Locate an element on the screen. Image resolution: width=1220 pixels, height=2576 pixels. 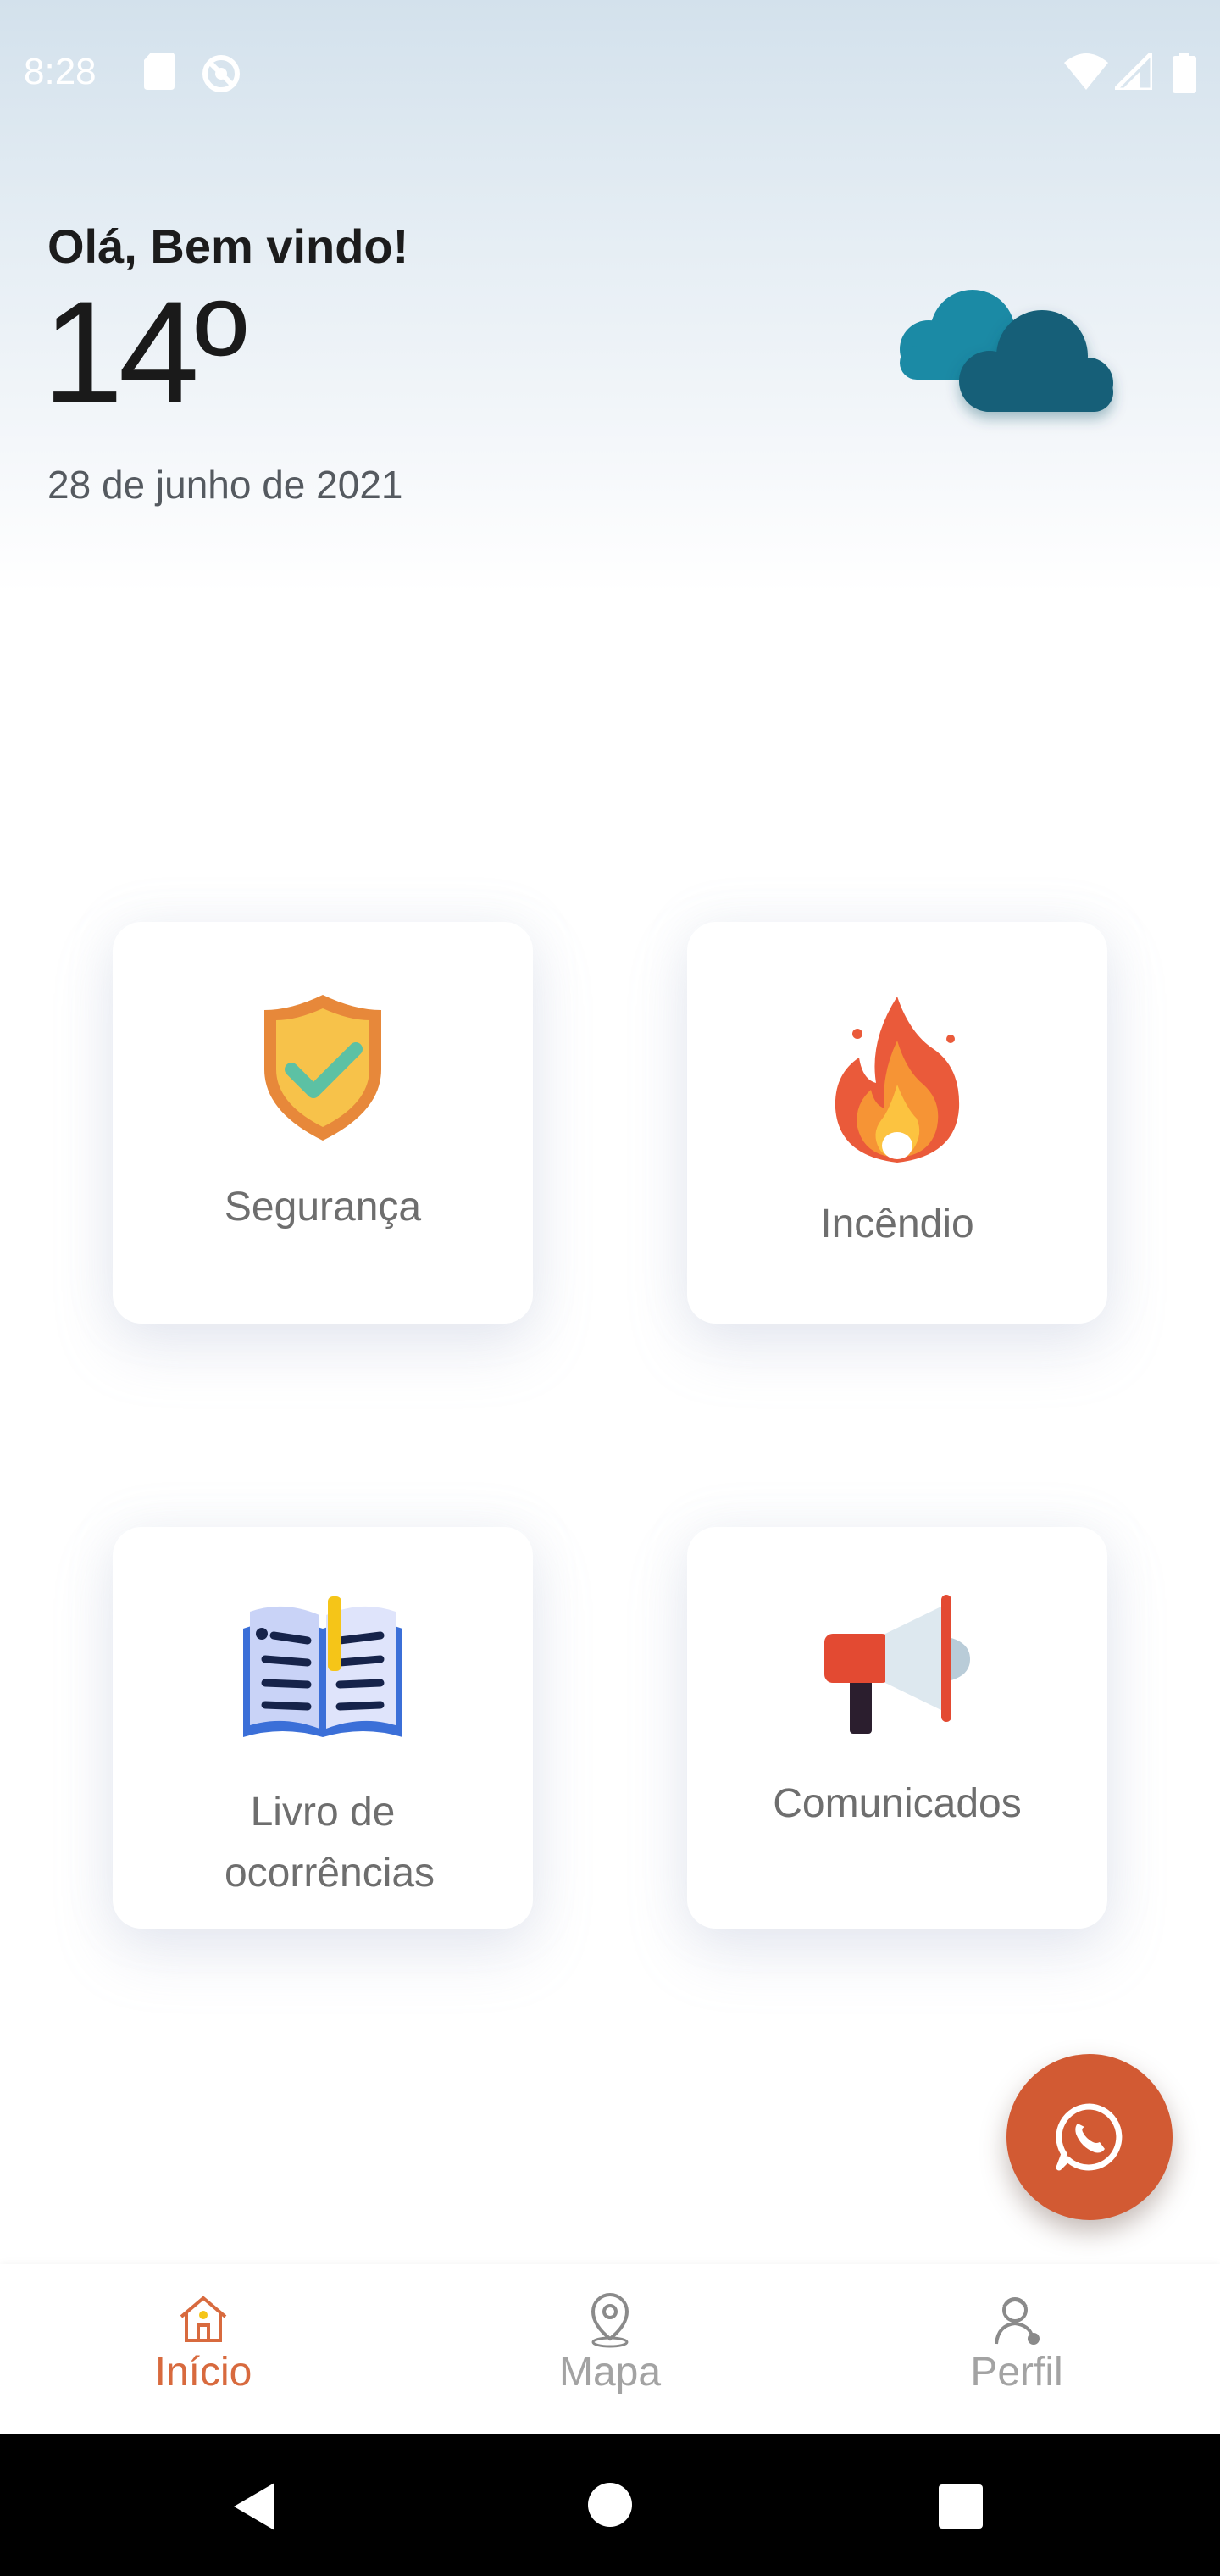
card-comunicados: Comunicados is located at coordinates (897, 1728).